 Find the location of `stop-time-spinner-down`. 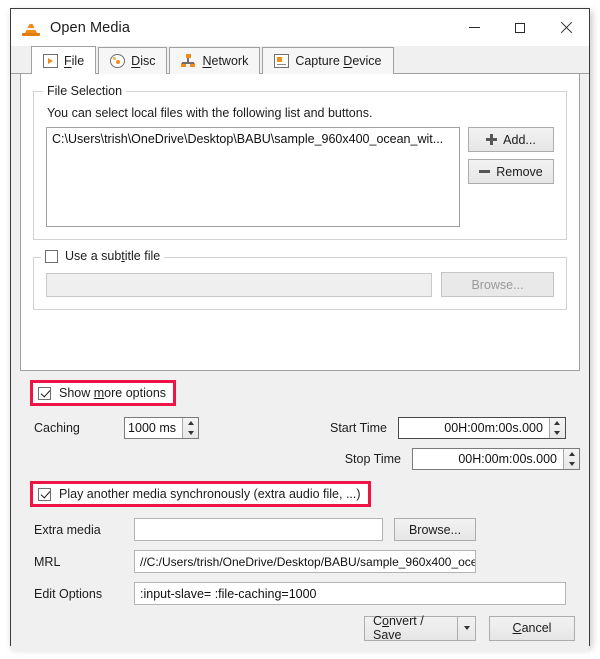

stop-time-spinner-down is located at coordinates (571, 464).